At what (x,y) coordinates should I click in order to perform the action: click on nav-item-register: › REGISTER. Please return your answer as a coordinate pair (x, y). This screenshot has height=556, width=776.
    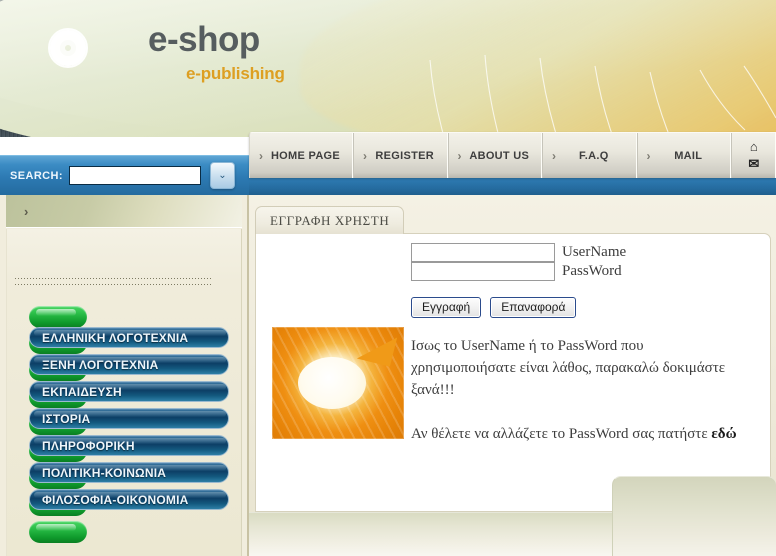
    Looking at the image, I should click on (401, 155).